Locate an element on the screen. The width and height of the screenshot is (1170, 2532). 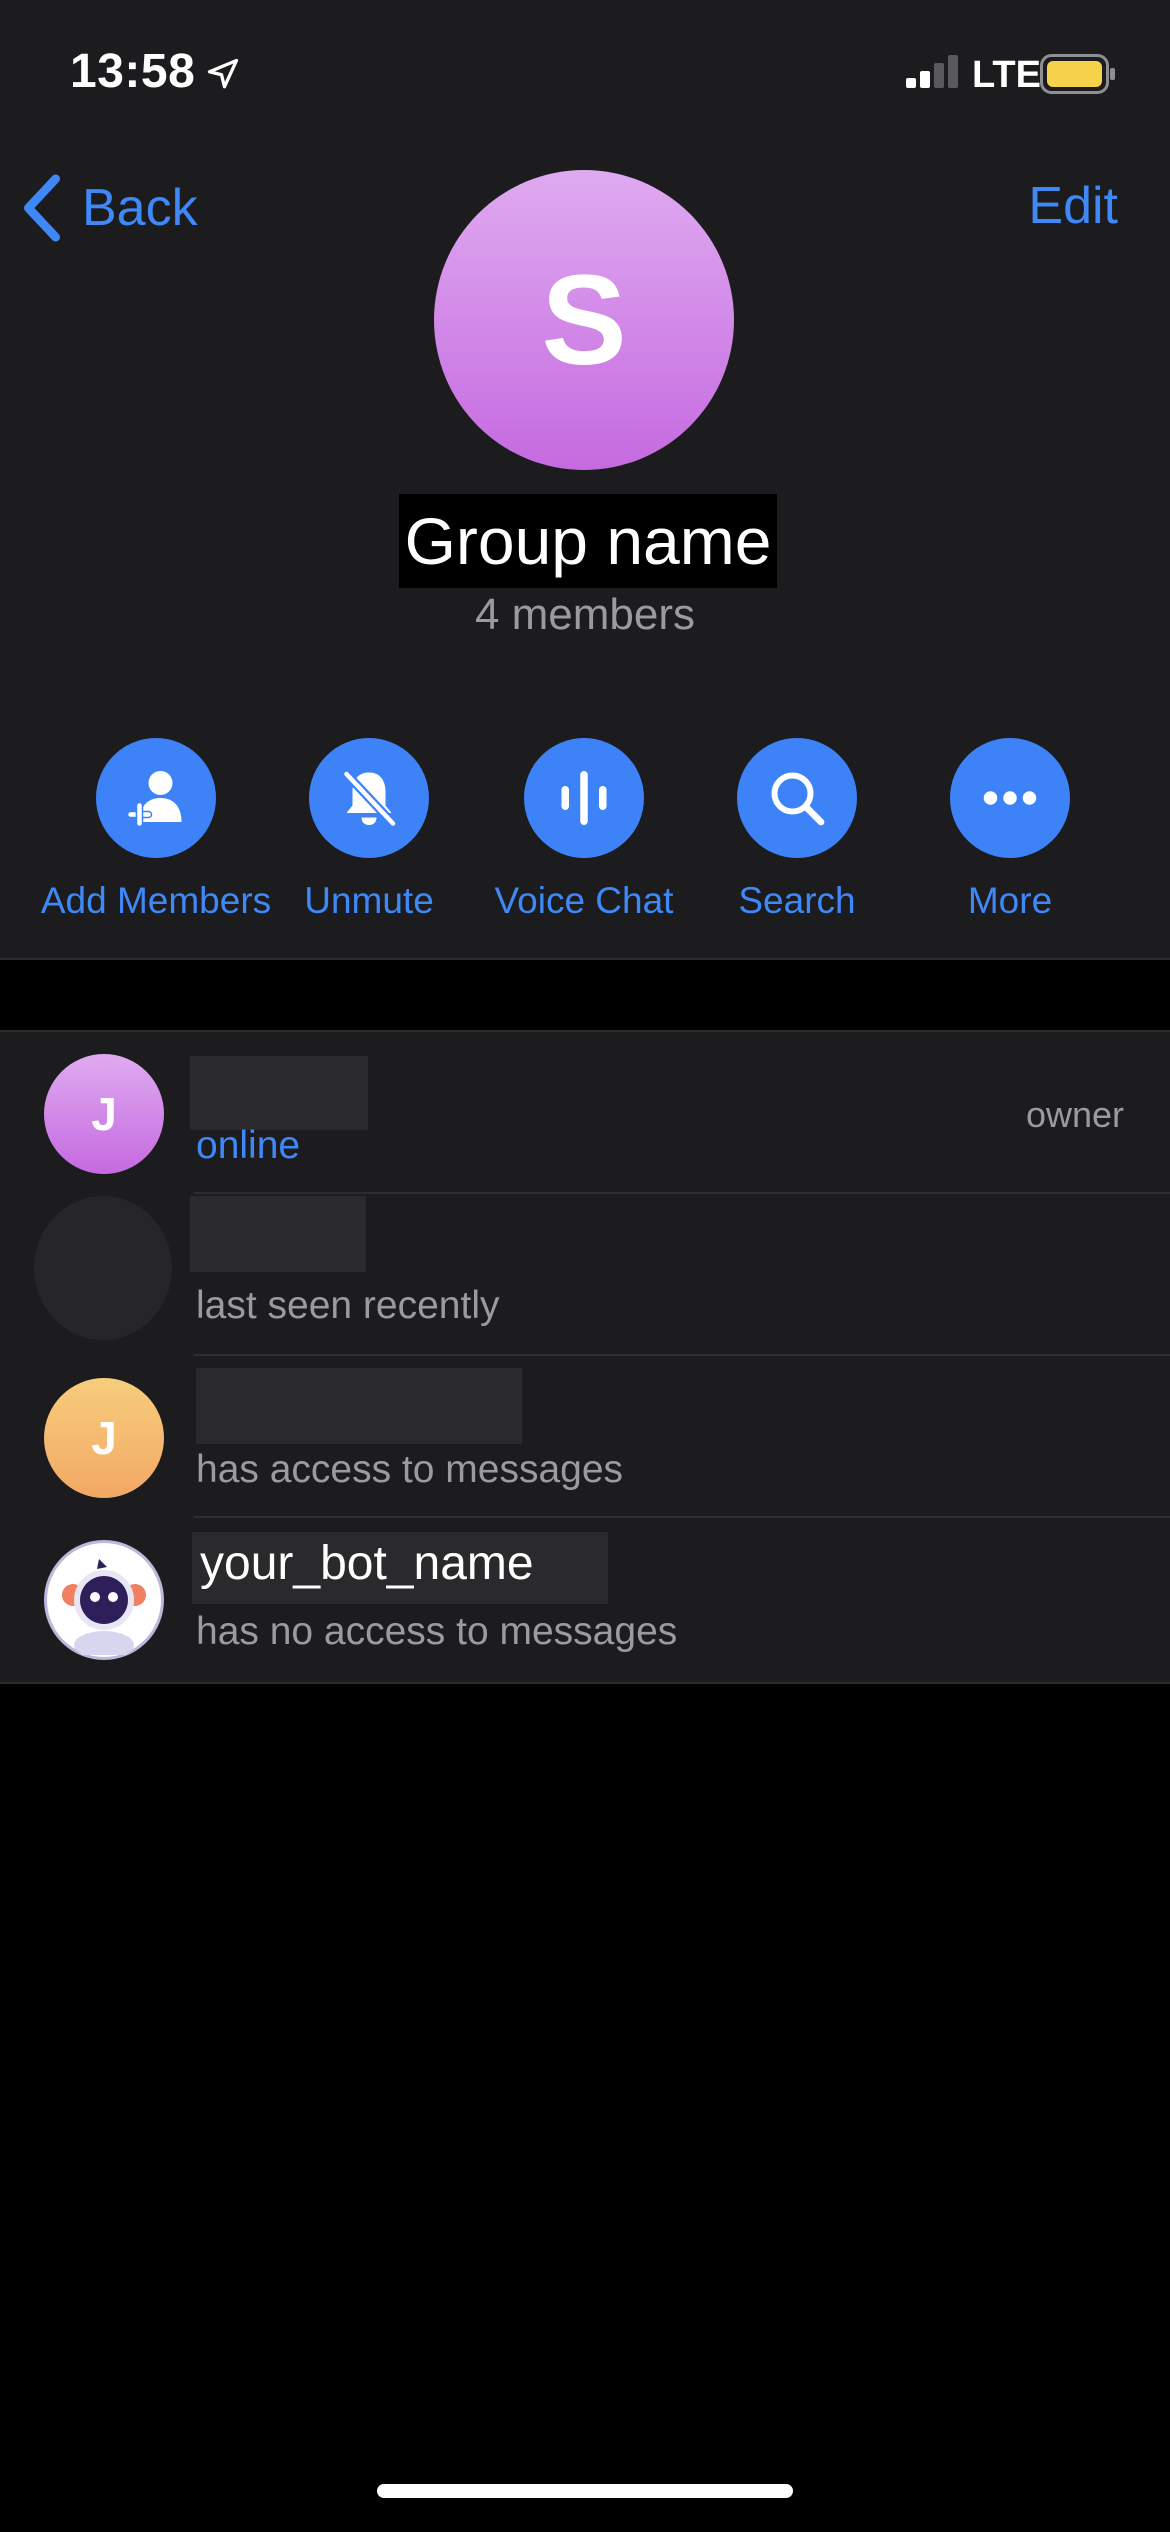
unmute-button: Unmute is located at coordinates (369, 830).